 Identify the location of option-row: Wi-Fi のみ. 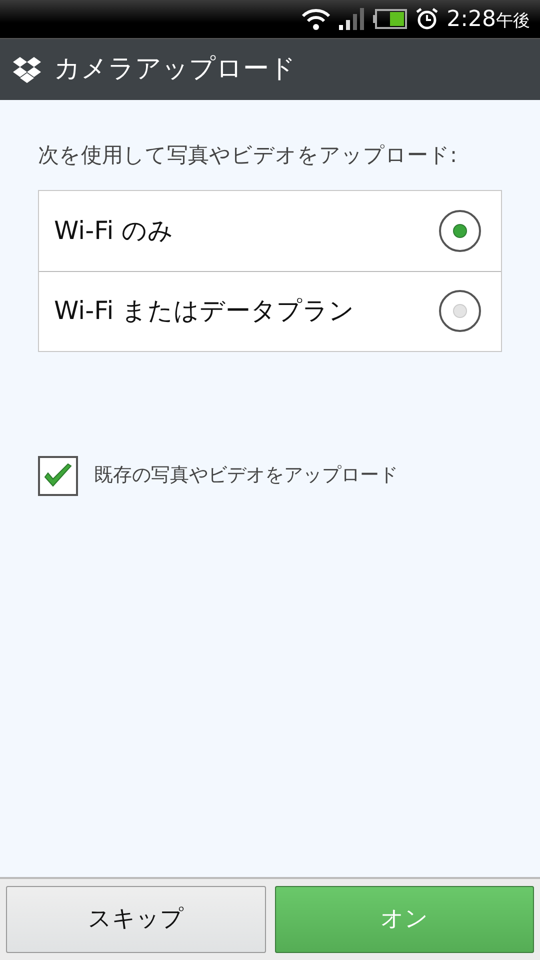
(270, 230).